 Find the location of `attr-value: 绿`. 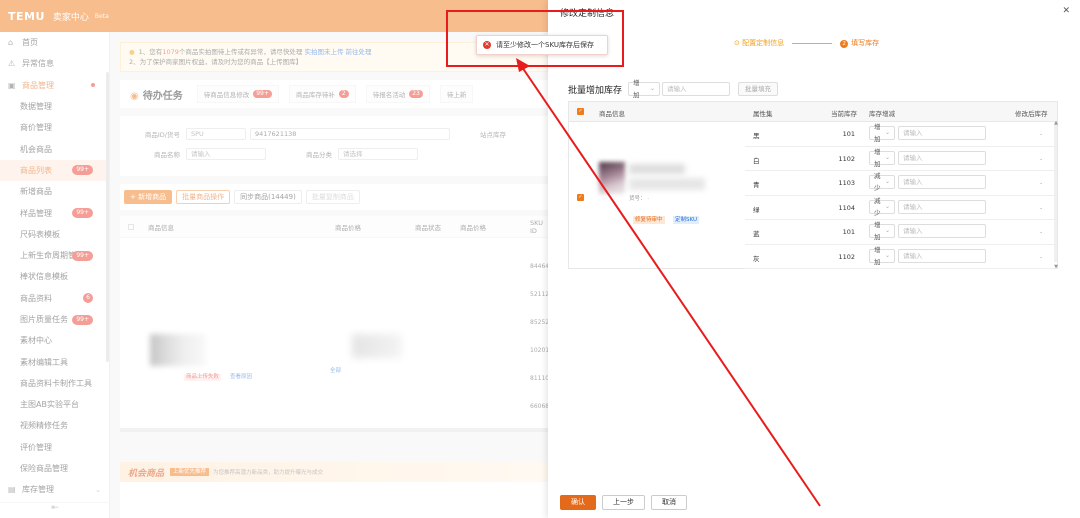

attr-value: 绿 is located at coordinates (756, 209).